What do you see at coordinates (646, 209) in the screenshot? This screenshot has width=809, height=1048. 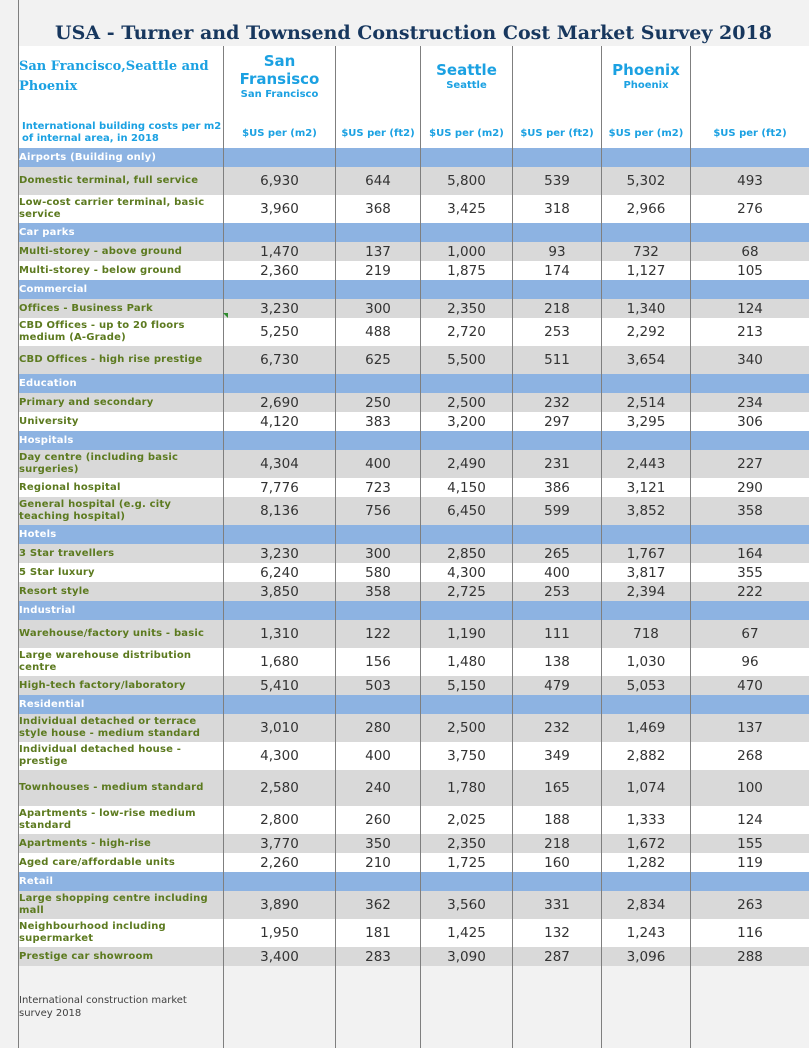 I see `cost-value-cell: 2,966` at bounding box center [646, 209].